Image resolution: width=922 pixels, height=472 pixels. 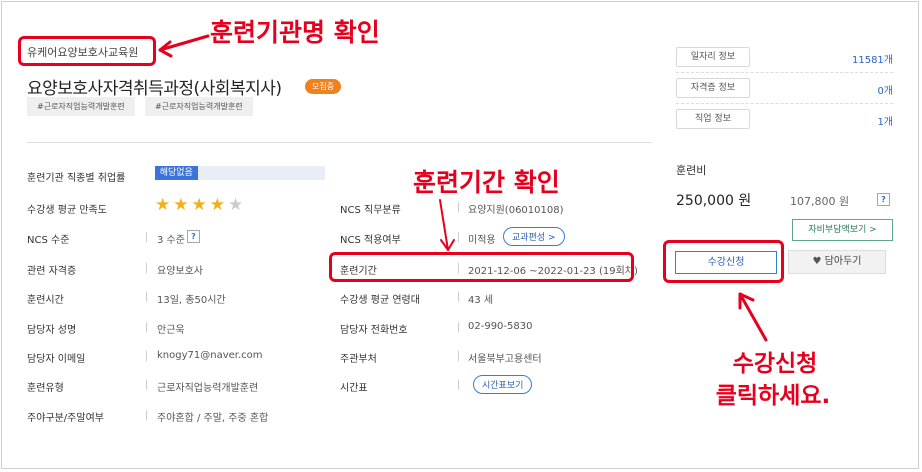 I want to click on training-type-value: 근로자직업능력개발훈련, so click(x=208, y=388).